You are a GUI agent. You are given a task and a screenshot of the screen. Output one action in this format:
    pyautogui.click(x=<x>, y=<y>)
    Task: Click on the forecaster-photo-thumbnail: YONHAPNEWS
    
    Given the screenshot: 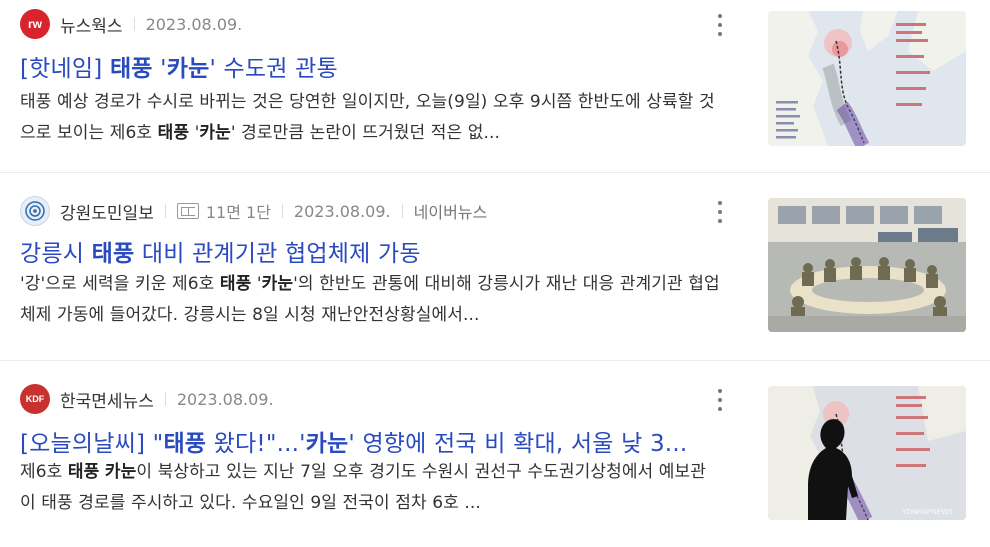 What is the action you would take?
    pyautogui.click(x=867, y=453)
    